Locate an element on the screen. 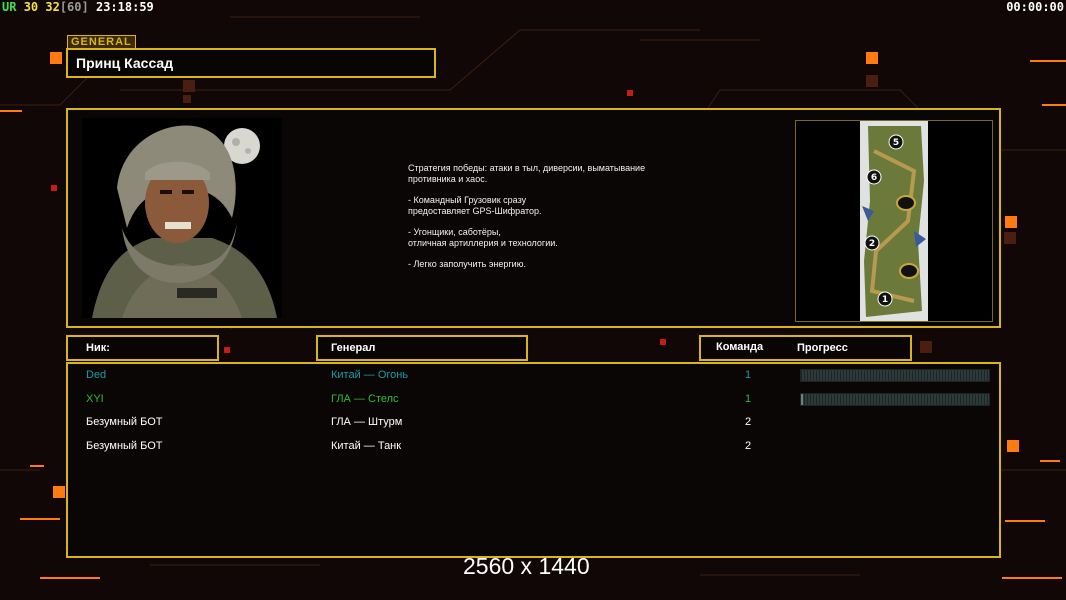 Image resolution: width=1066 pixels, height=600 pixels. team-progress-column-header: Команда Прогресс is located at coordinates (805, 348).